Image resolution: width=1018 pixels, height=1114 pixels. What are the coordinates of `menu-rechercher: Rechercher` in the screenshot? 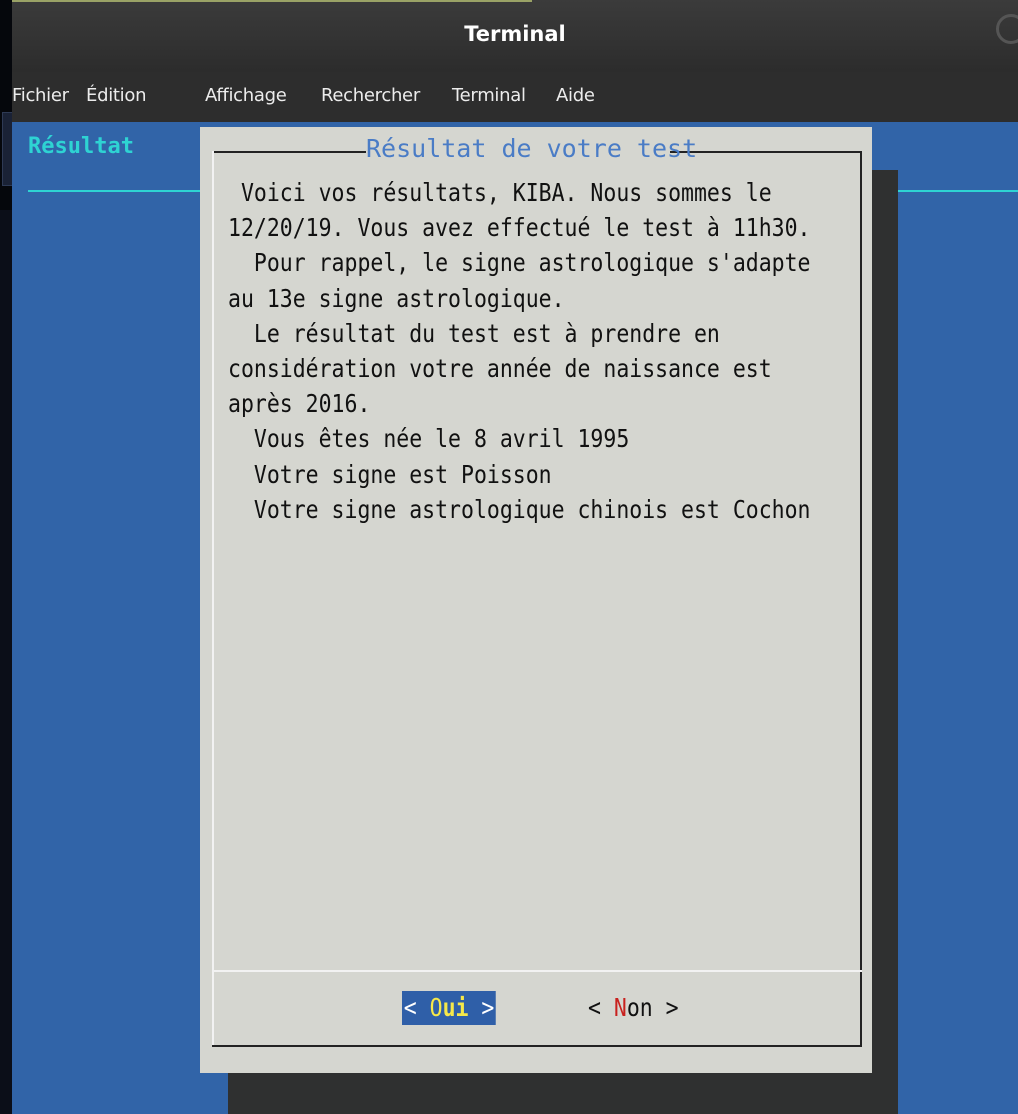 It's located at (370, 95).